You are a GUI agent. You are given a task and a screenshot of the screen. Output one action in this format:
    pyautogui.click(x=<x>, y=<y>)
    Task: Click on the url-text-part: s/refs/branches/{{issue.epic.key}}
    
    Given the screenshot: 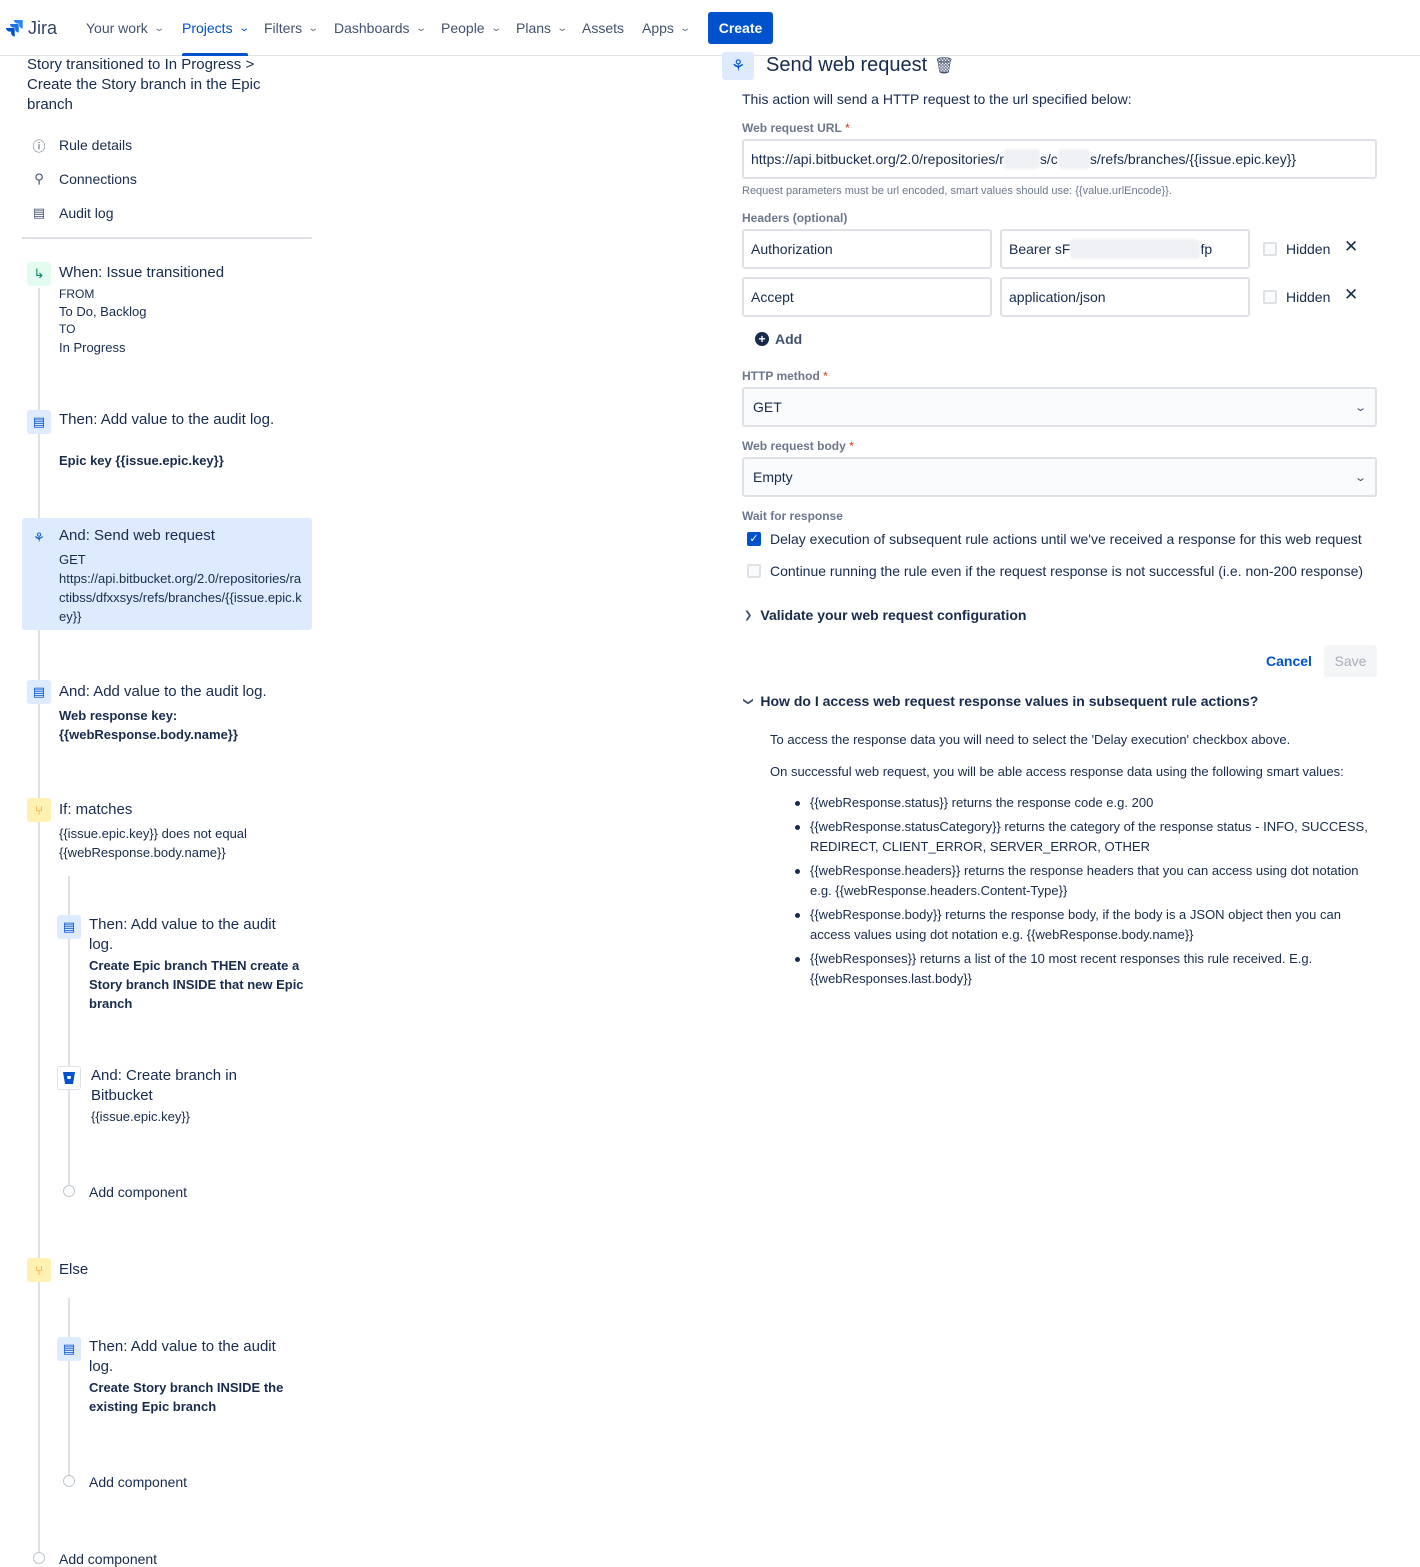 What is the action you would take?
    pyautogui.click(x=1193, y=159)
    